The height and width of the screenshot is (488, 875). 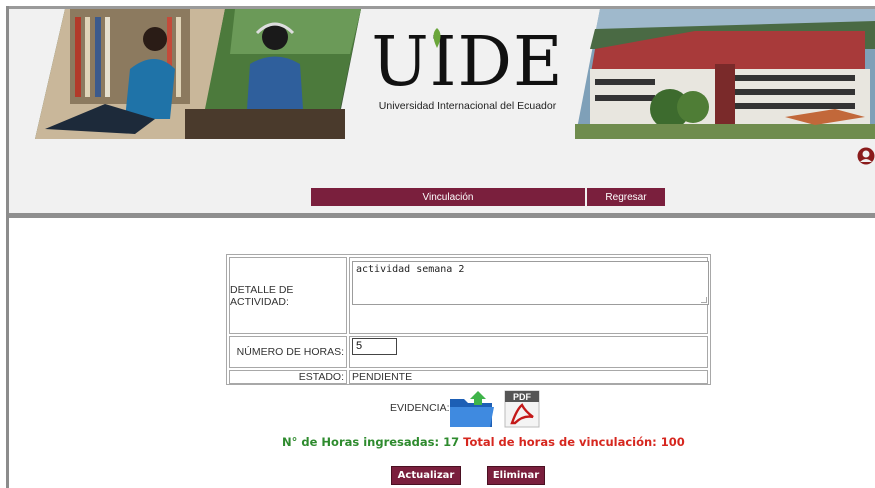 I want to click on menu-item-vinculacion: Vinculación, so click(x=448, y=197).